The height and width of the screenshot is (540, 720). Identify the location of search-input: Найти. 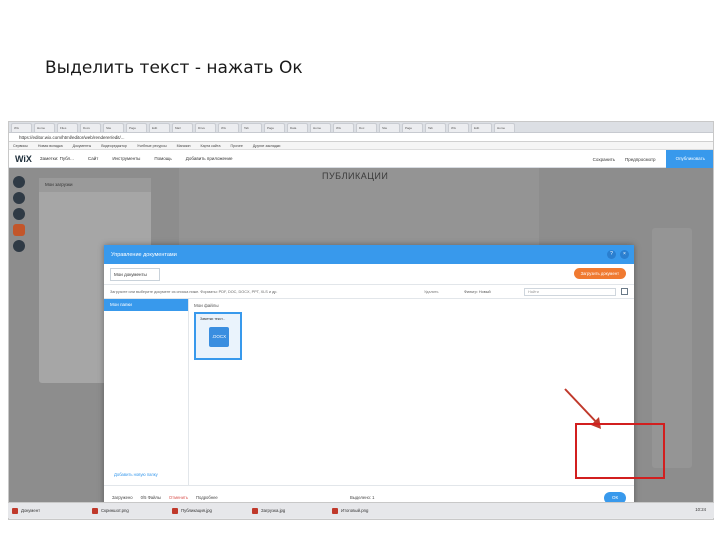
(570, 292).